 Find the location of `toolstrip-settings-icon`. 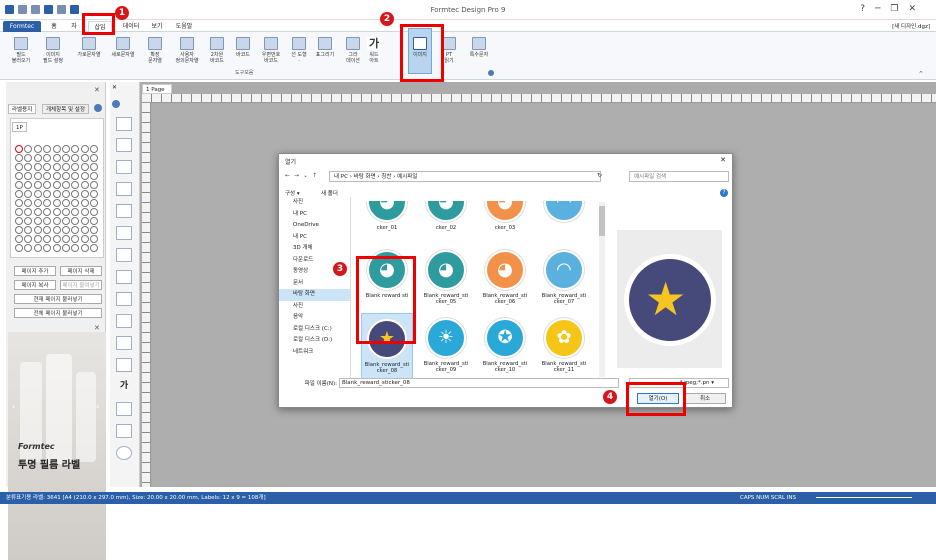

toolstrip-settings-icon is located at coordinates (116, 104).